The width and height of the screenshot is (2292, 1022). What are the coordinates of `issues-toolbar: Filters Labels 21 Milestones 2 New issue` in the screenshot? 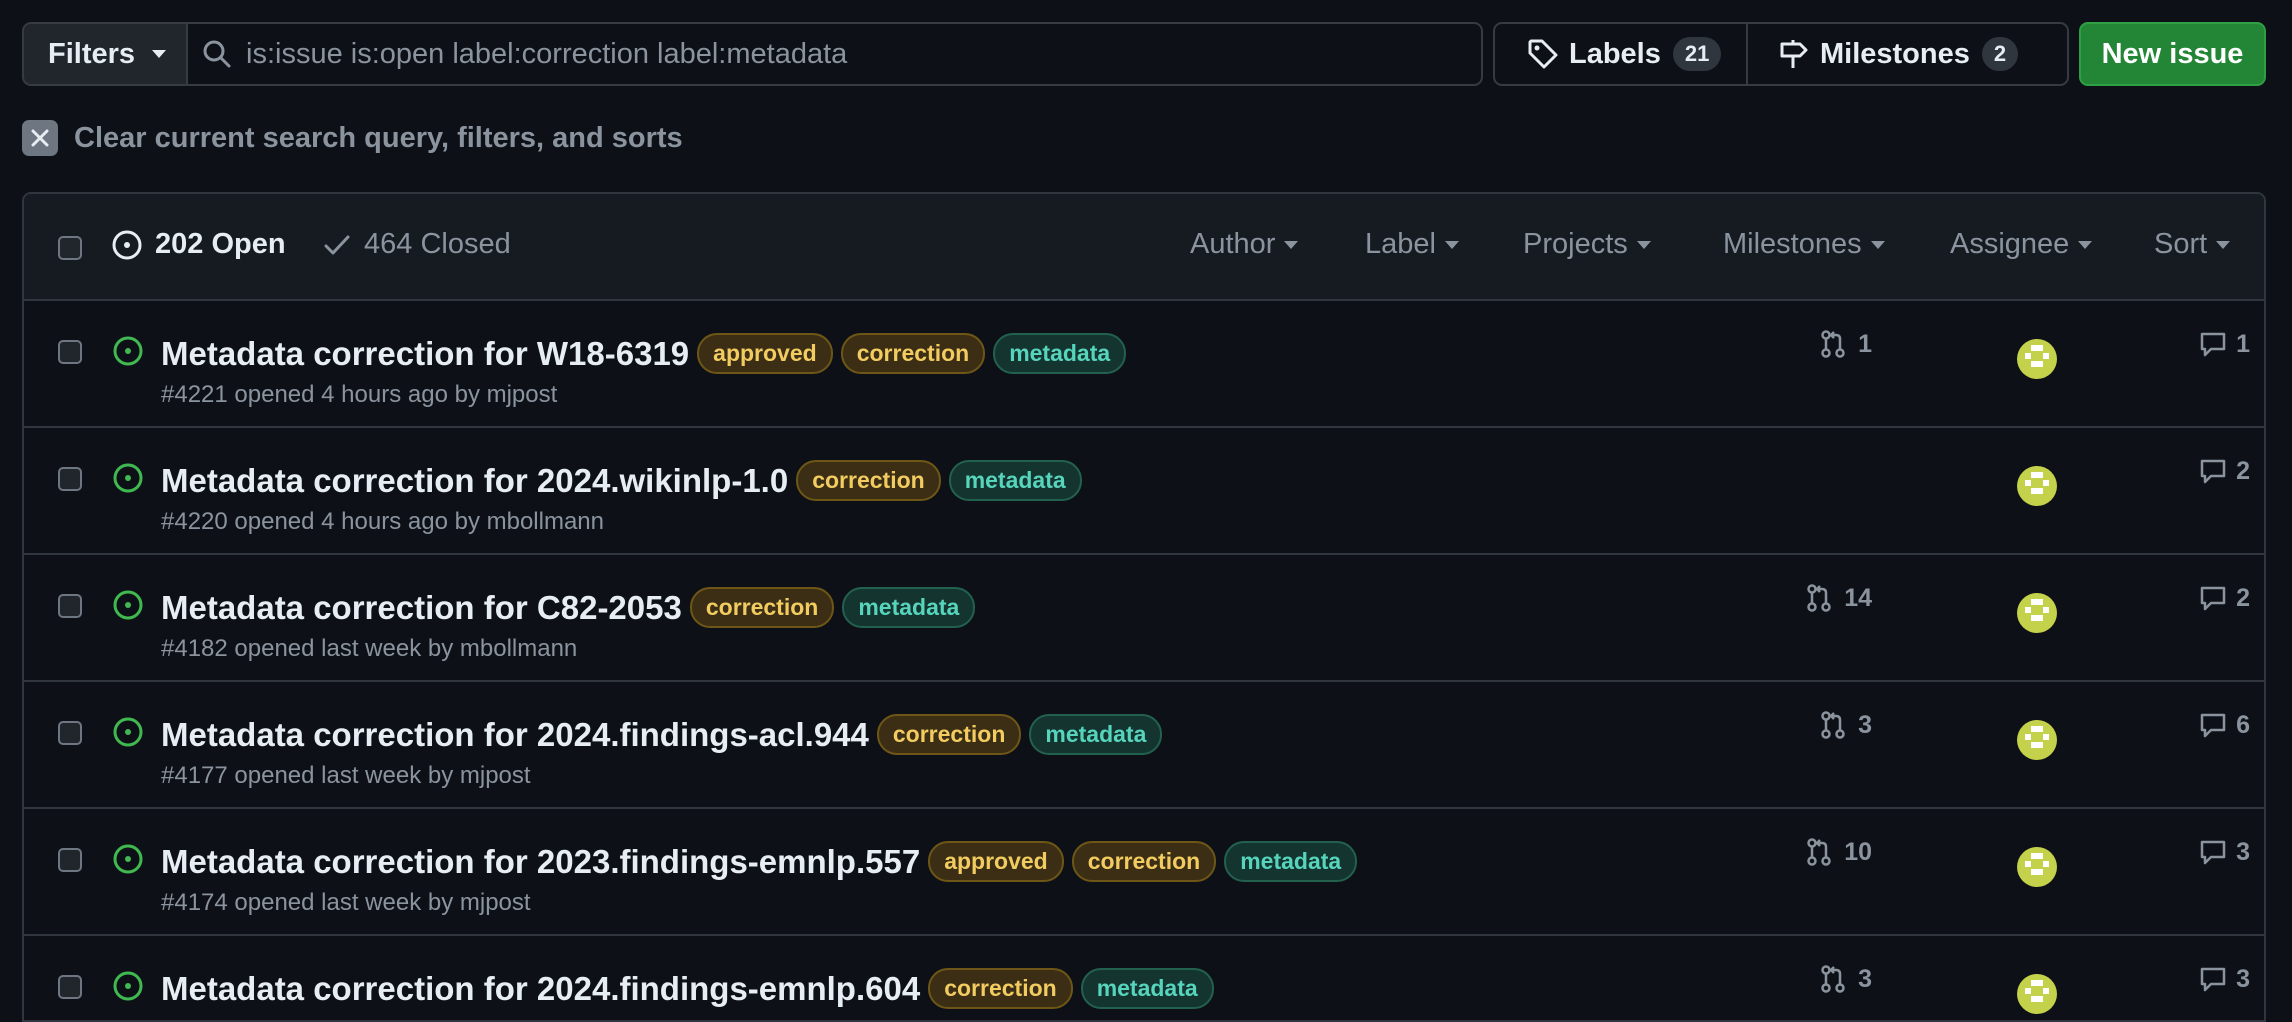 It's located at (1144, 54).